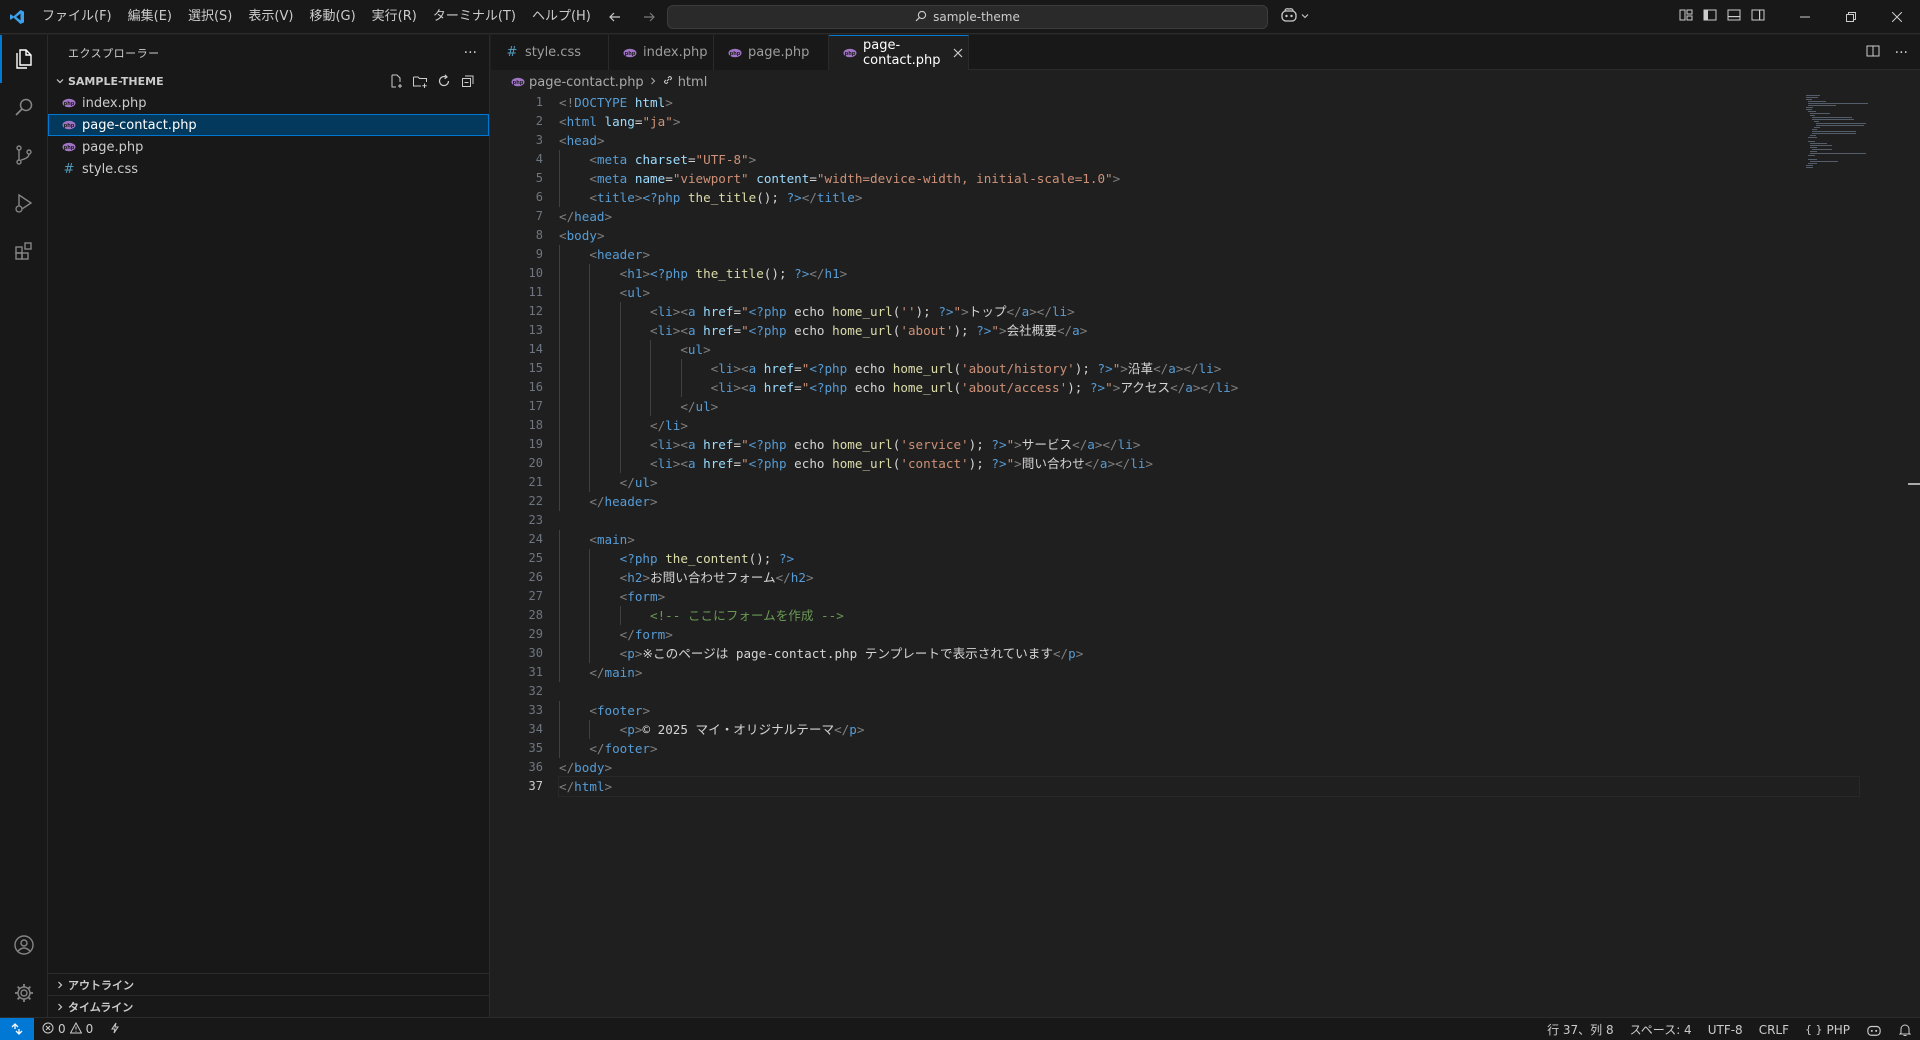 The width and height of the screenshot is (1920, 1040). Describe the element at coordinates (646, 254) in the screenshot. I see `code-token: >` at that location.